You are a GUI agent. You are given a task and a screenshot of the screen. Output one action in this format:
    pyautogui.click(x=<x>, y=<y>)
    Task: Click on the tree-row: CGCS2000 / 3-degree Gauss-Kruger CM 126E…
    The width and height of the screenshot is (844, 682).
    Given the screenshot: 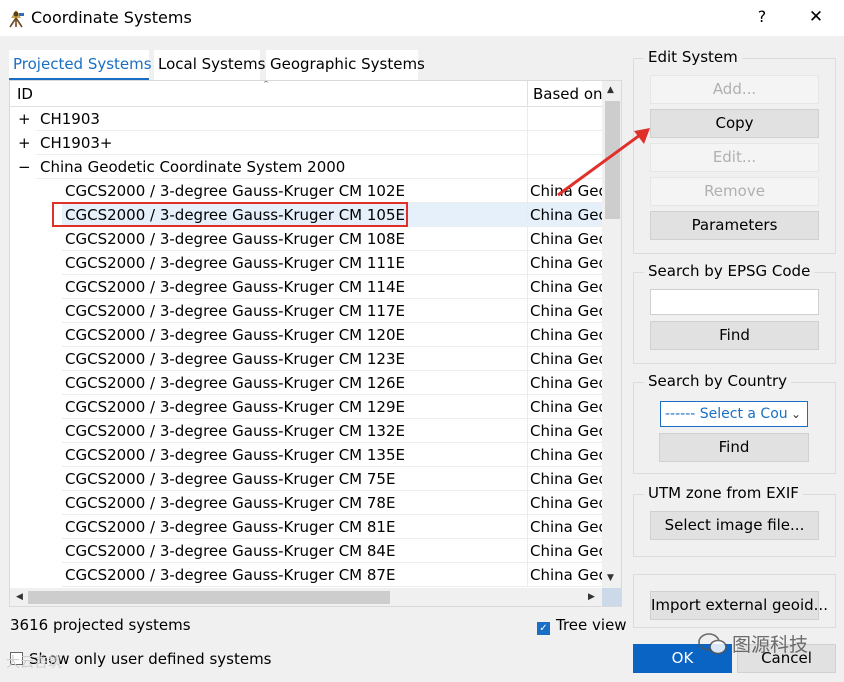 What is the action you would take?
    pyautogui.click(x=306, y=383)
    